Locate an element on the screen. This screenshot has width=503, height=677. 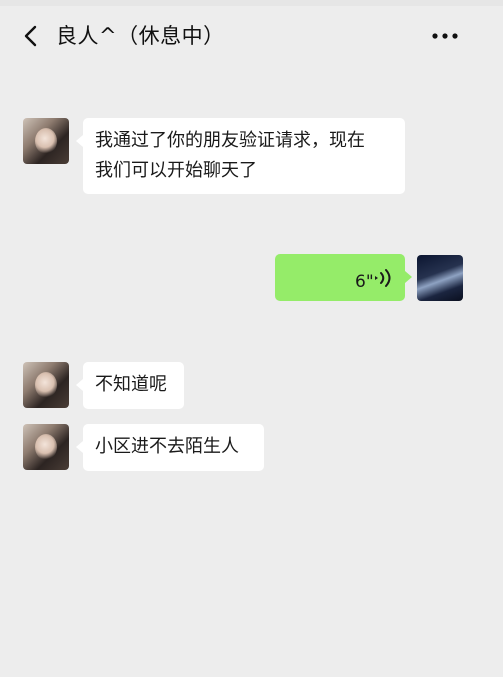
message-row-incoming: 我通过了你的朋友验证请求，现在 我们可以开始聊天了 is located at coordinates (251, 158).